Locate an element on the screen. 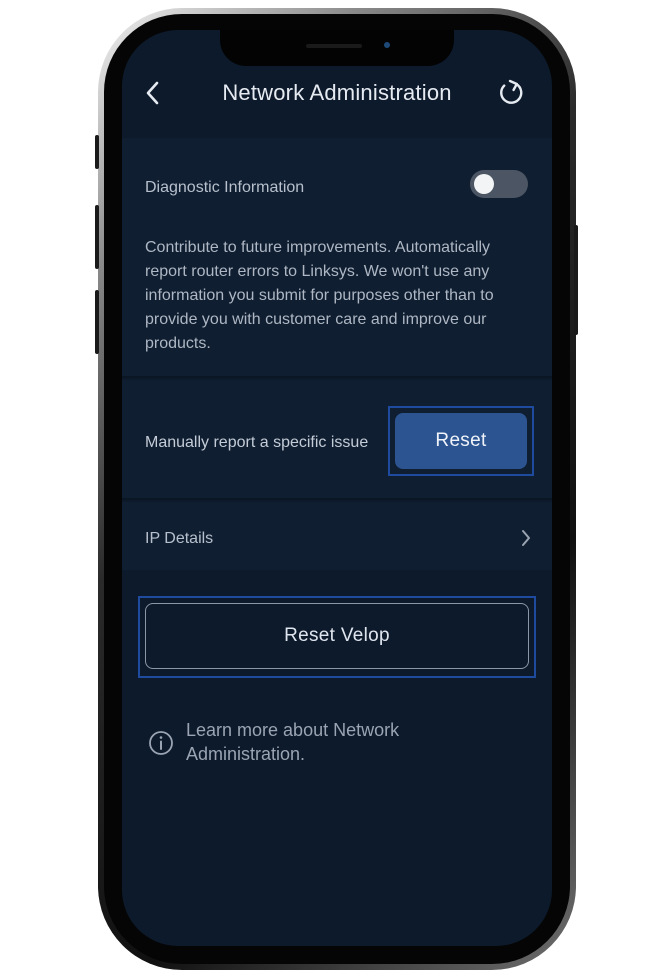 This screenshot has width=670, height=978. volume-down-button is located at coordinates (97, 322).